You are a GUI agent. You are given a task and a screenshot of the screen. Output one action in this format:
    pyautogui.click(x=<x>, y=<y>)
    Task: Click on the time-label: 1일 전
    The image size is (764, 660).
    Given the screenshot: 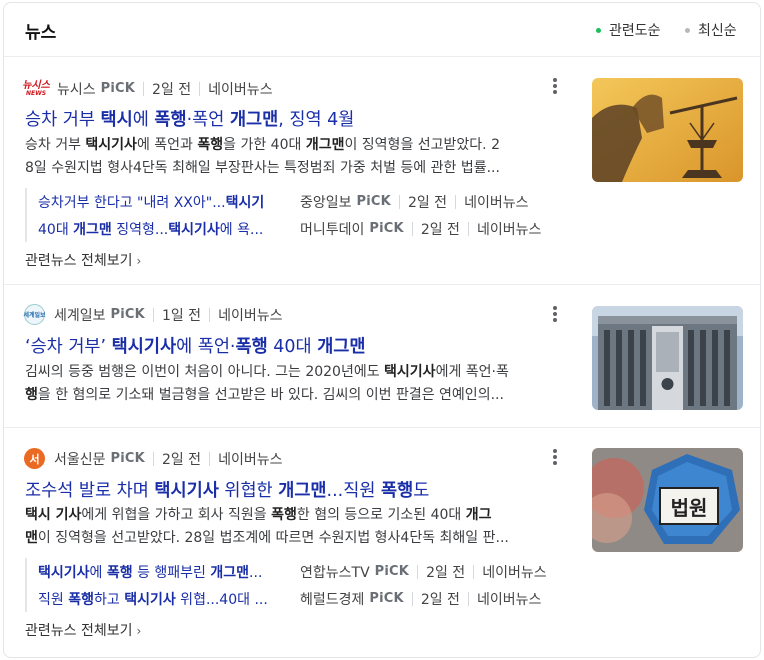 What is the action you would take?
    pyautogui.click(x=181, y=315)
    